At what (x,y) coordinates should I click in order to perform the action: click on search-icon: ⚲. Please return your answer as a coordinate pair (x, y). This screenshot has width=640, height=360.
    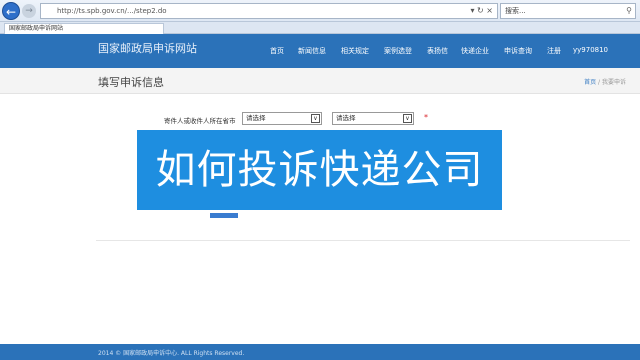
    Looking at the image, I should click on (629, 11).